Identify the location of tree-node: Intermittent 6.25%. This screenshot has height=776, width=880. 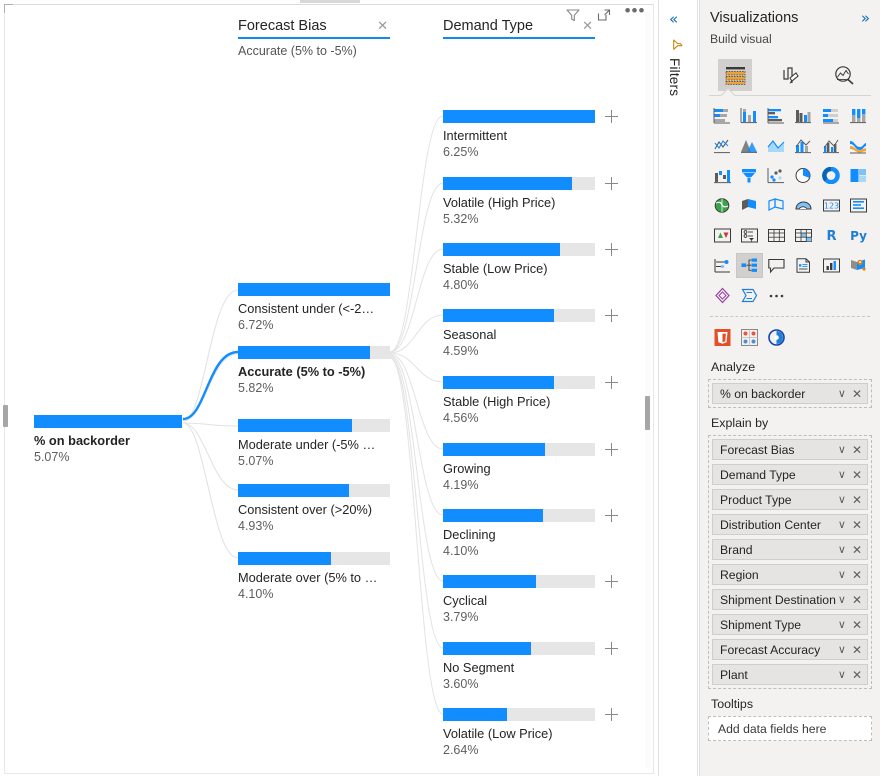
(530, 135).